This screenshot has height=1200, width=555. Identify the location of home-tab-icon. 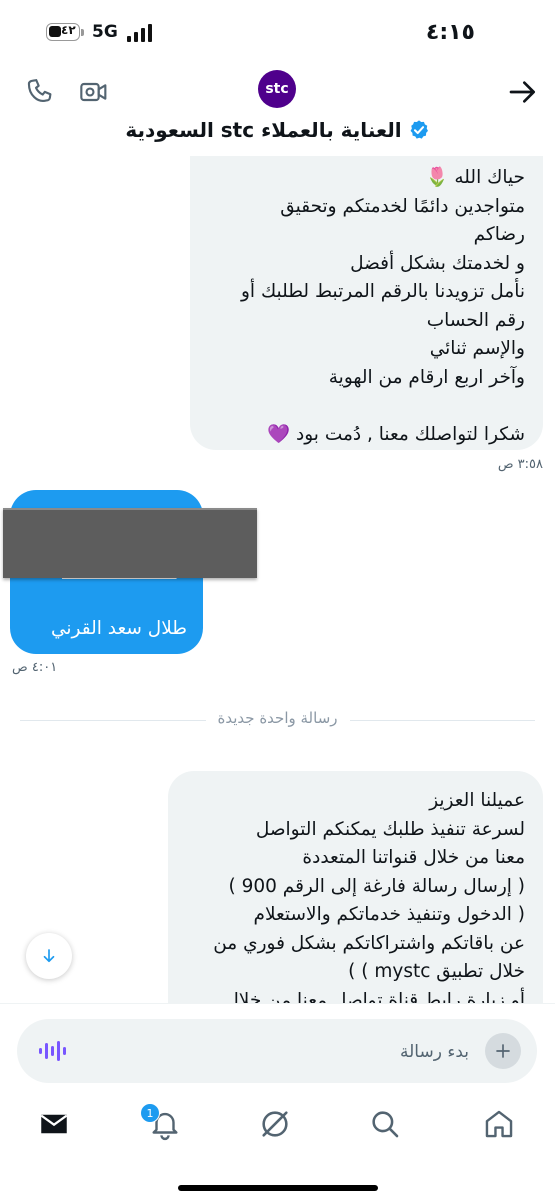
(499, 1124).